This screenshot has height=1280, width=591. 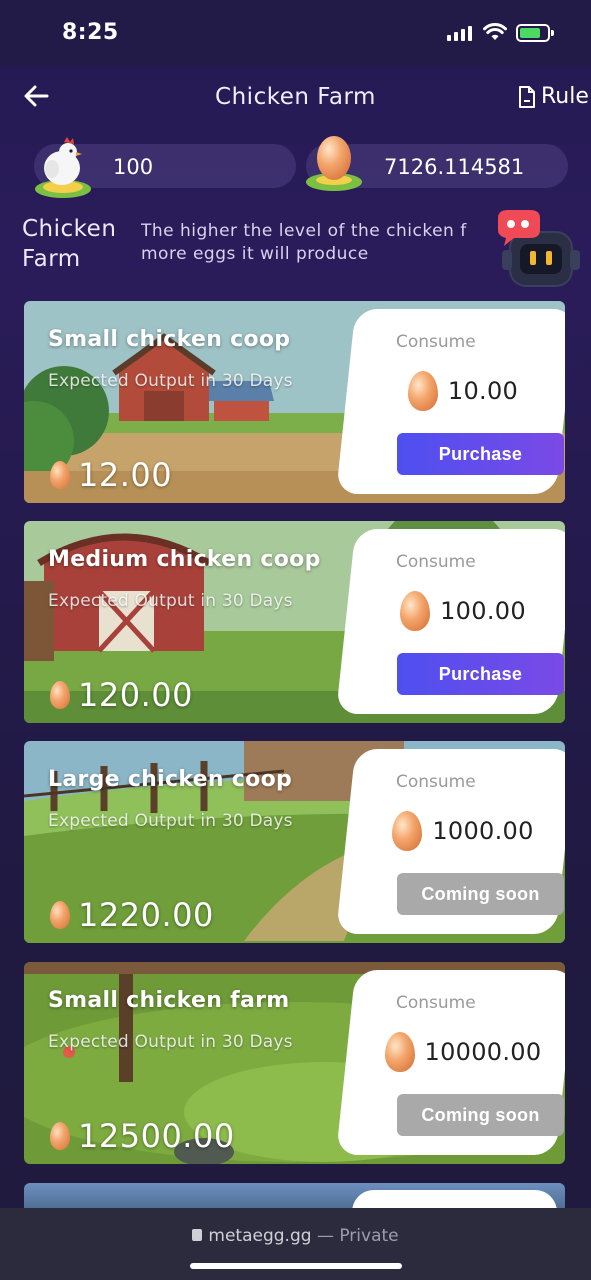 What do you see at coordinates (483, 391) in the screenshot?
I see `price-value: 10.00` at bounding box center [483, 391].